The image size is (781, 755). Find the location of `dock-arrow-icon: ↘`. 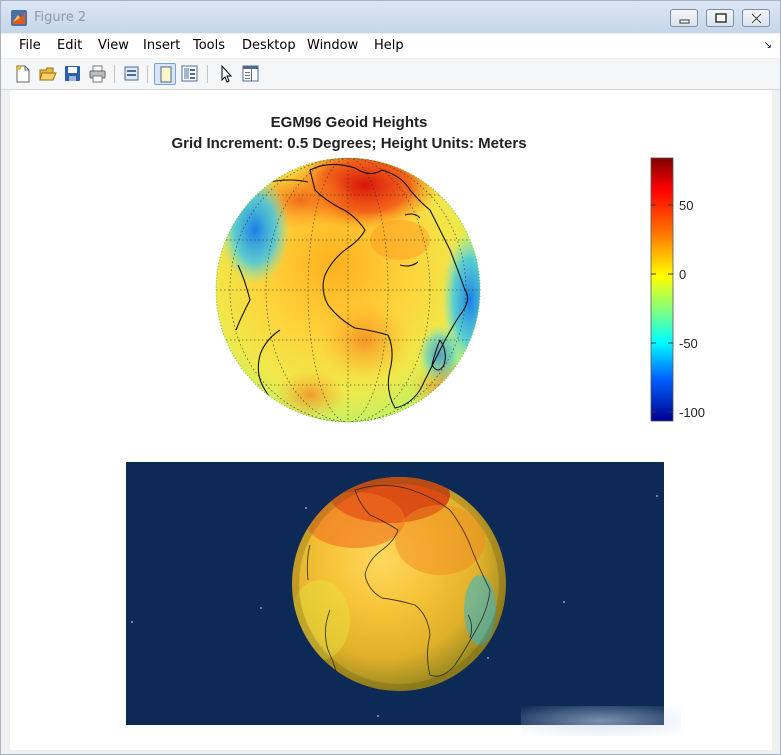

dock-arrow-icon: ↘ is located at coordinates (768, 45).